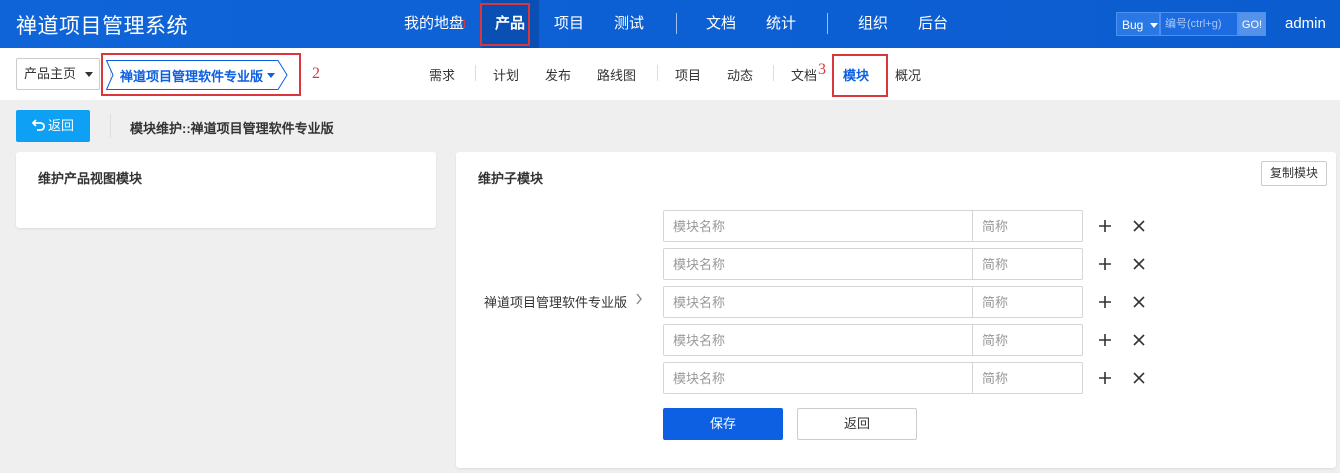 Image resolution: width=1340 pixels, height=473 pixels. What do you see at coordinates (1133, 25) in the screenshot?
I see `search-type-label: Bug` at bounding box center [1133, 25].